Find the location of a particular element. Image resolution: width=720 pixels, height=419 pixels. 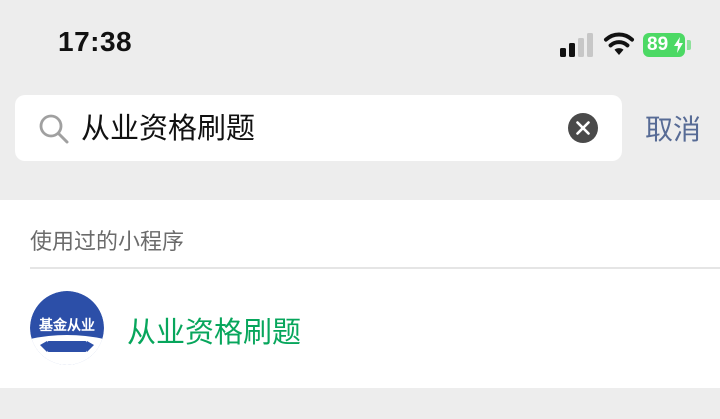

search-icon is located at coordinates (54, 129).